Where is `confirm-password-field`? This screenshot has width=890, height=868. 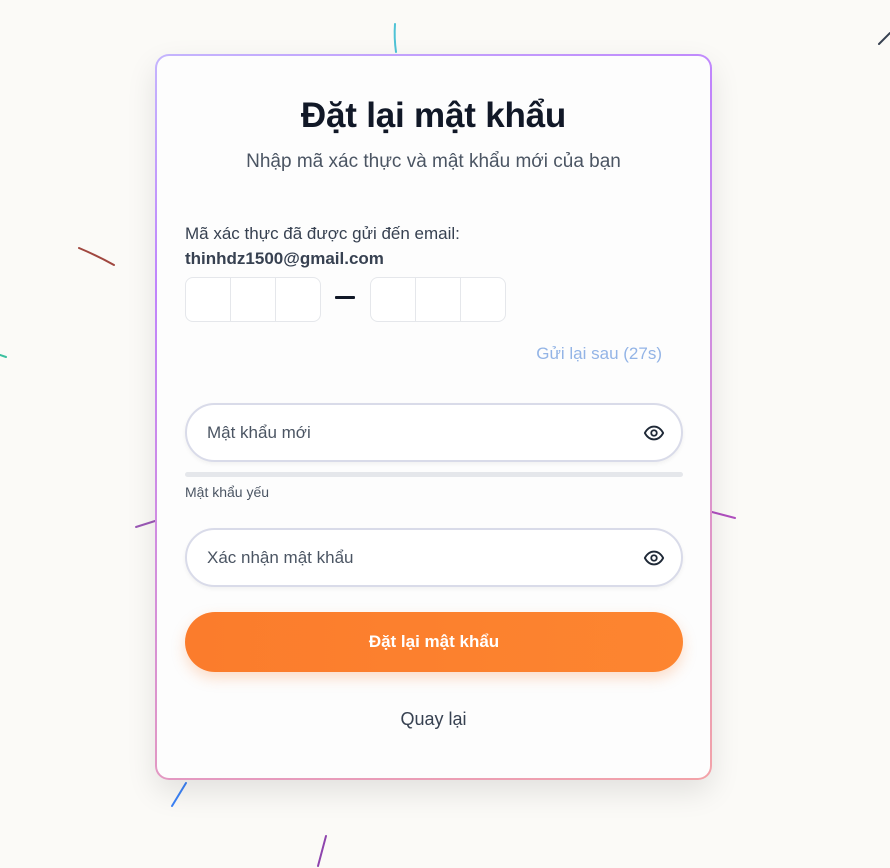
confirm-password-field is located at coordinates (434, 557).